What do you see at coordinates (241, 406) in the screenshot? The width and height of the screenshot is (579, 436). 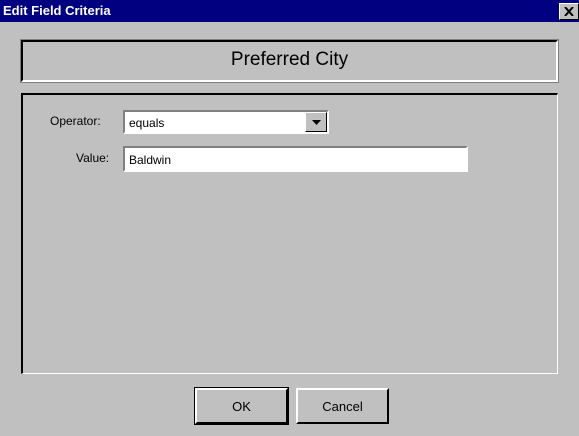 I see `ok-button: OK` at bounding box center [241, 406].